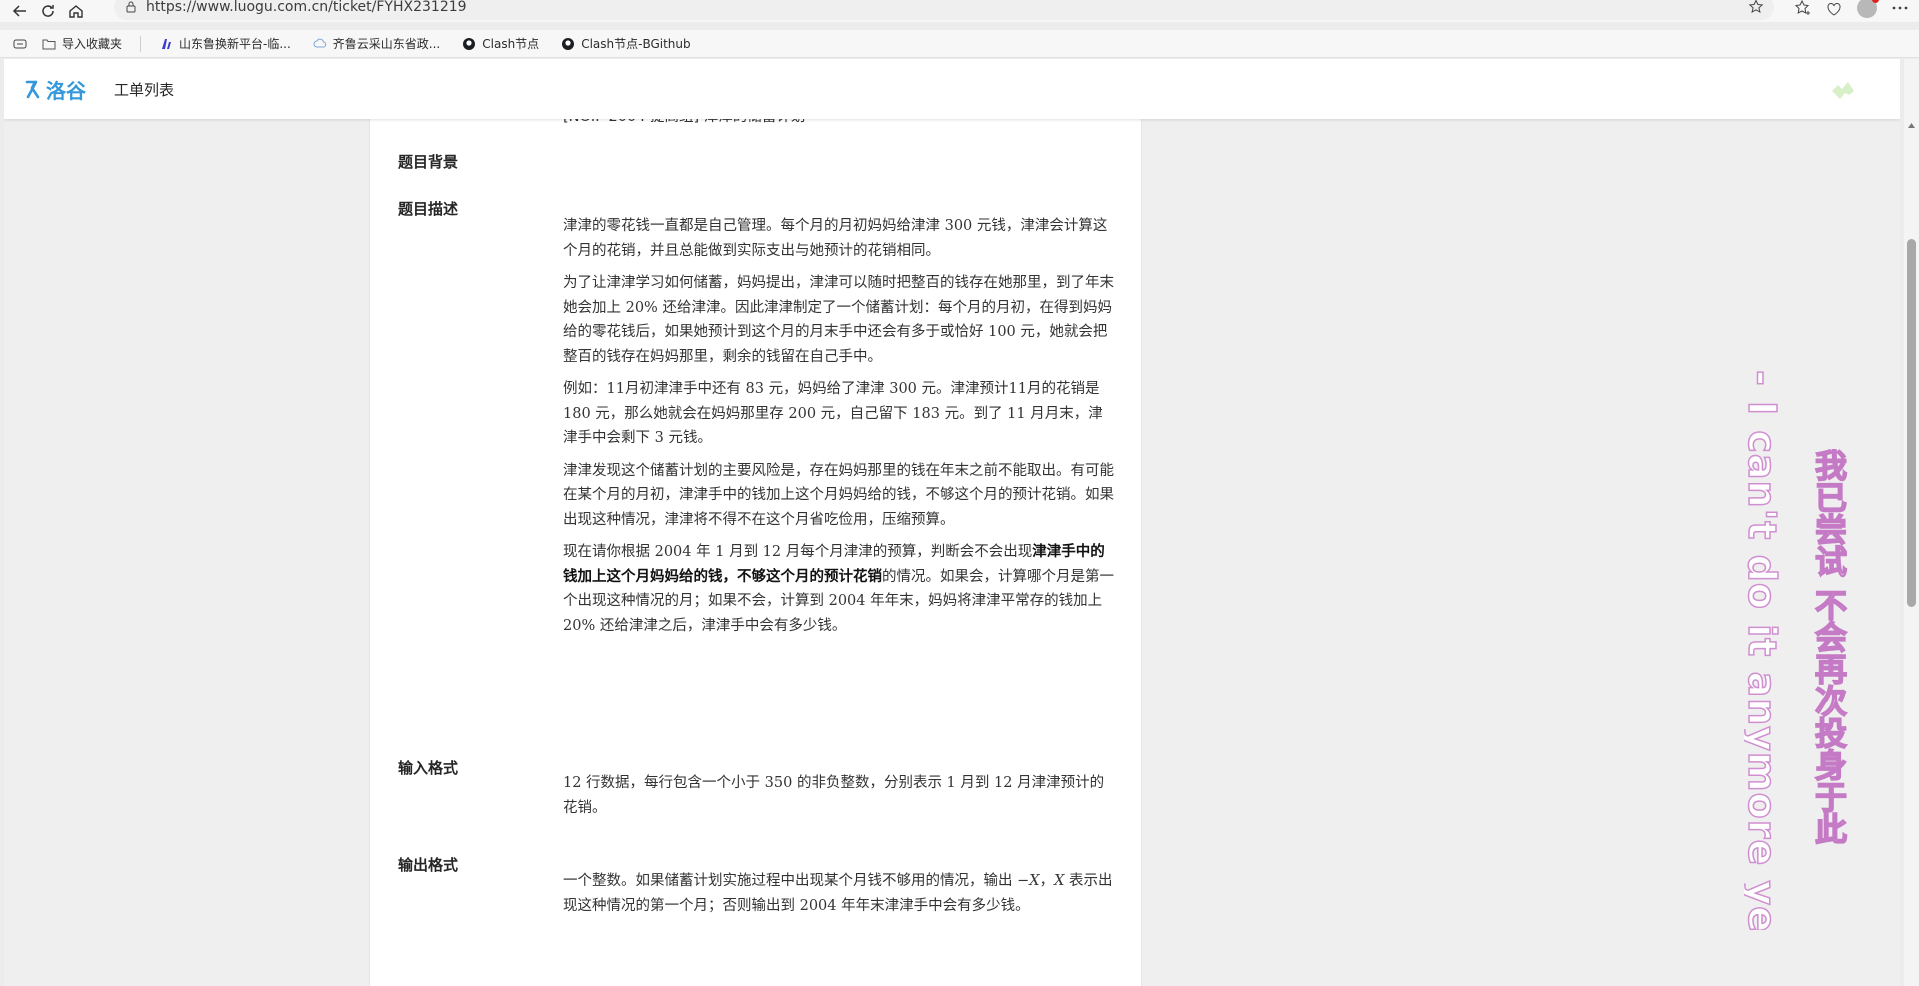 The width and height of the screenshot is (1919, 986). I want to click on site-header: 洛谷 工单列表, so click(952, 89).